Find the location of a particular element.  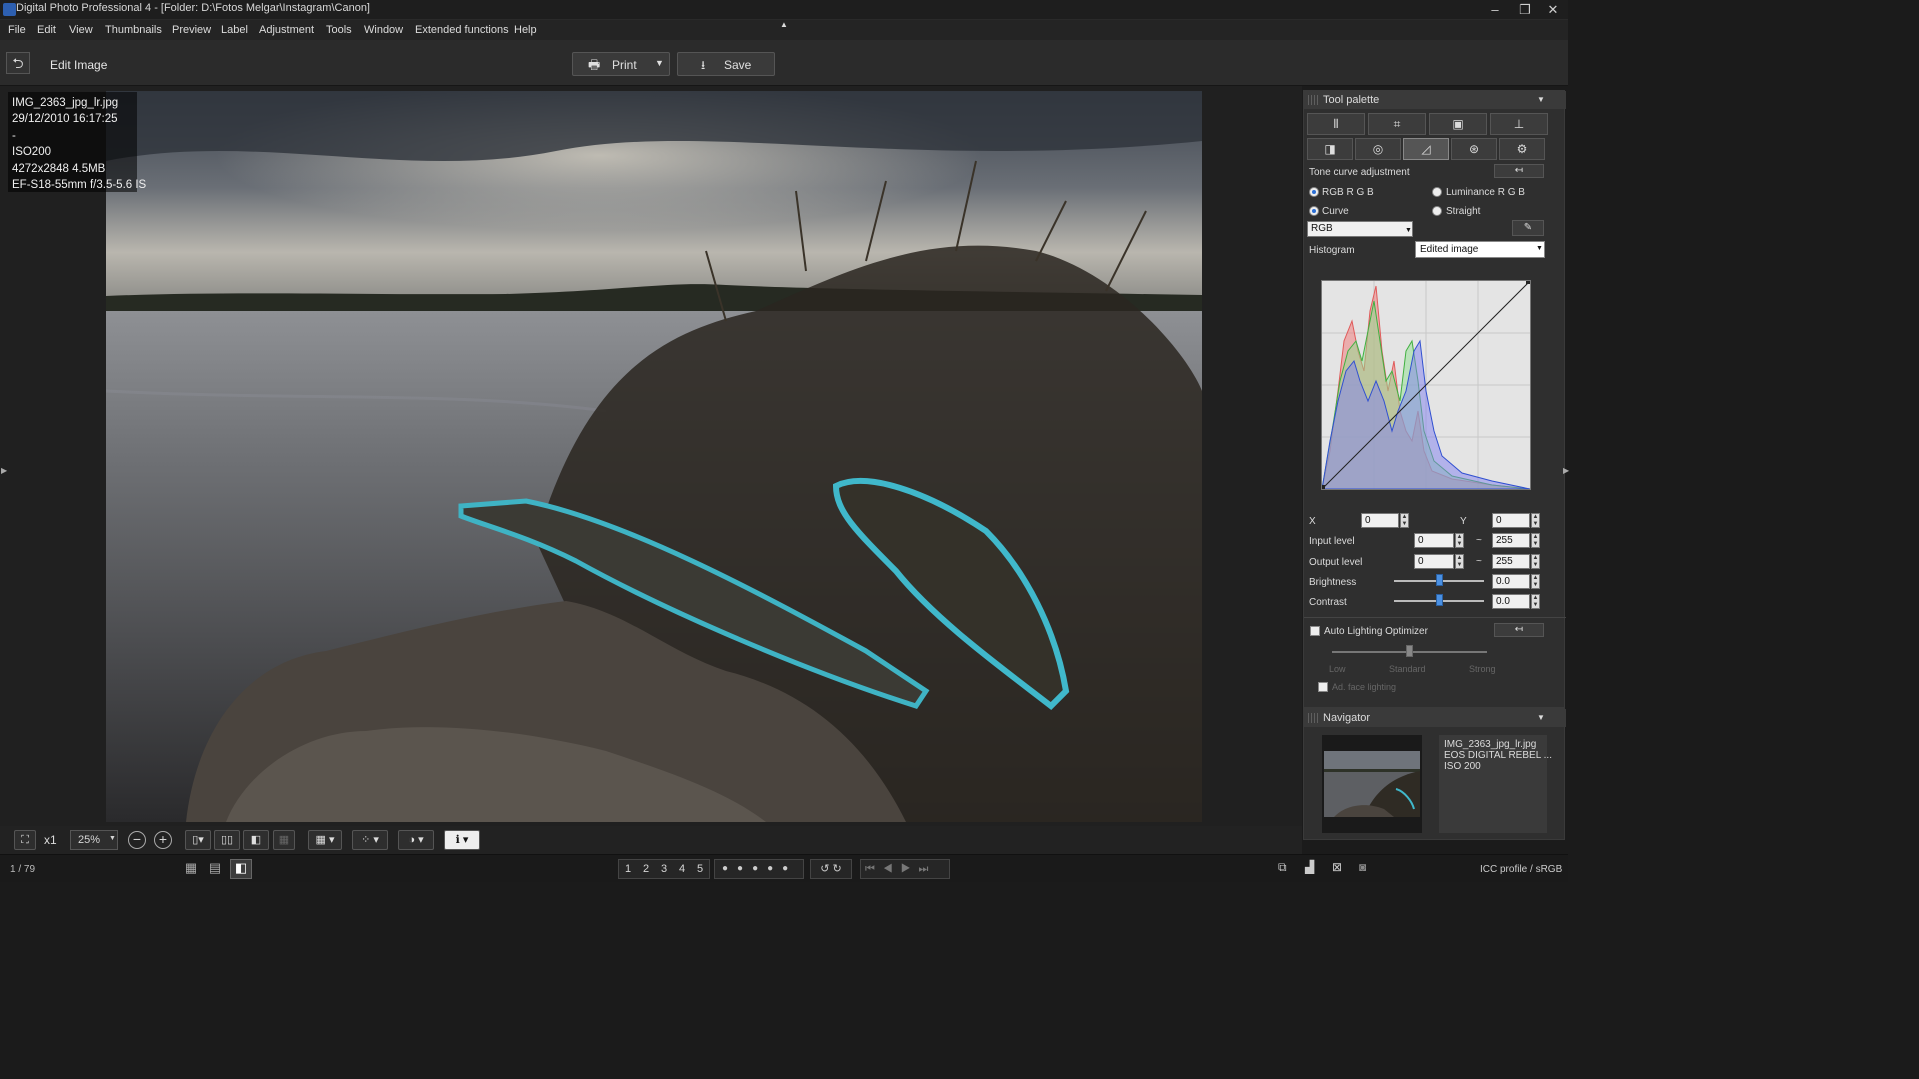

crop-preview-icon: ⊠ is located at coordinates (1337, 867).